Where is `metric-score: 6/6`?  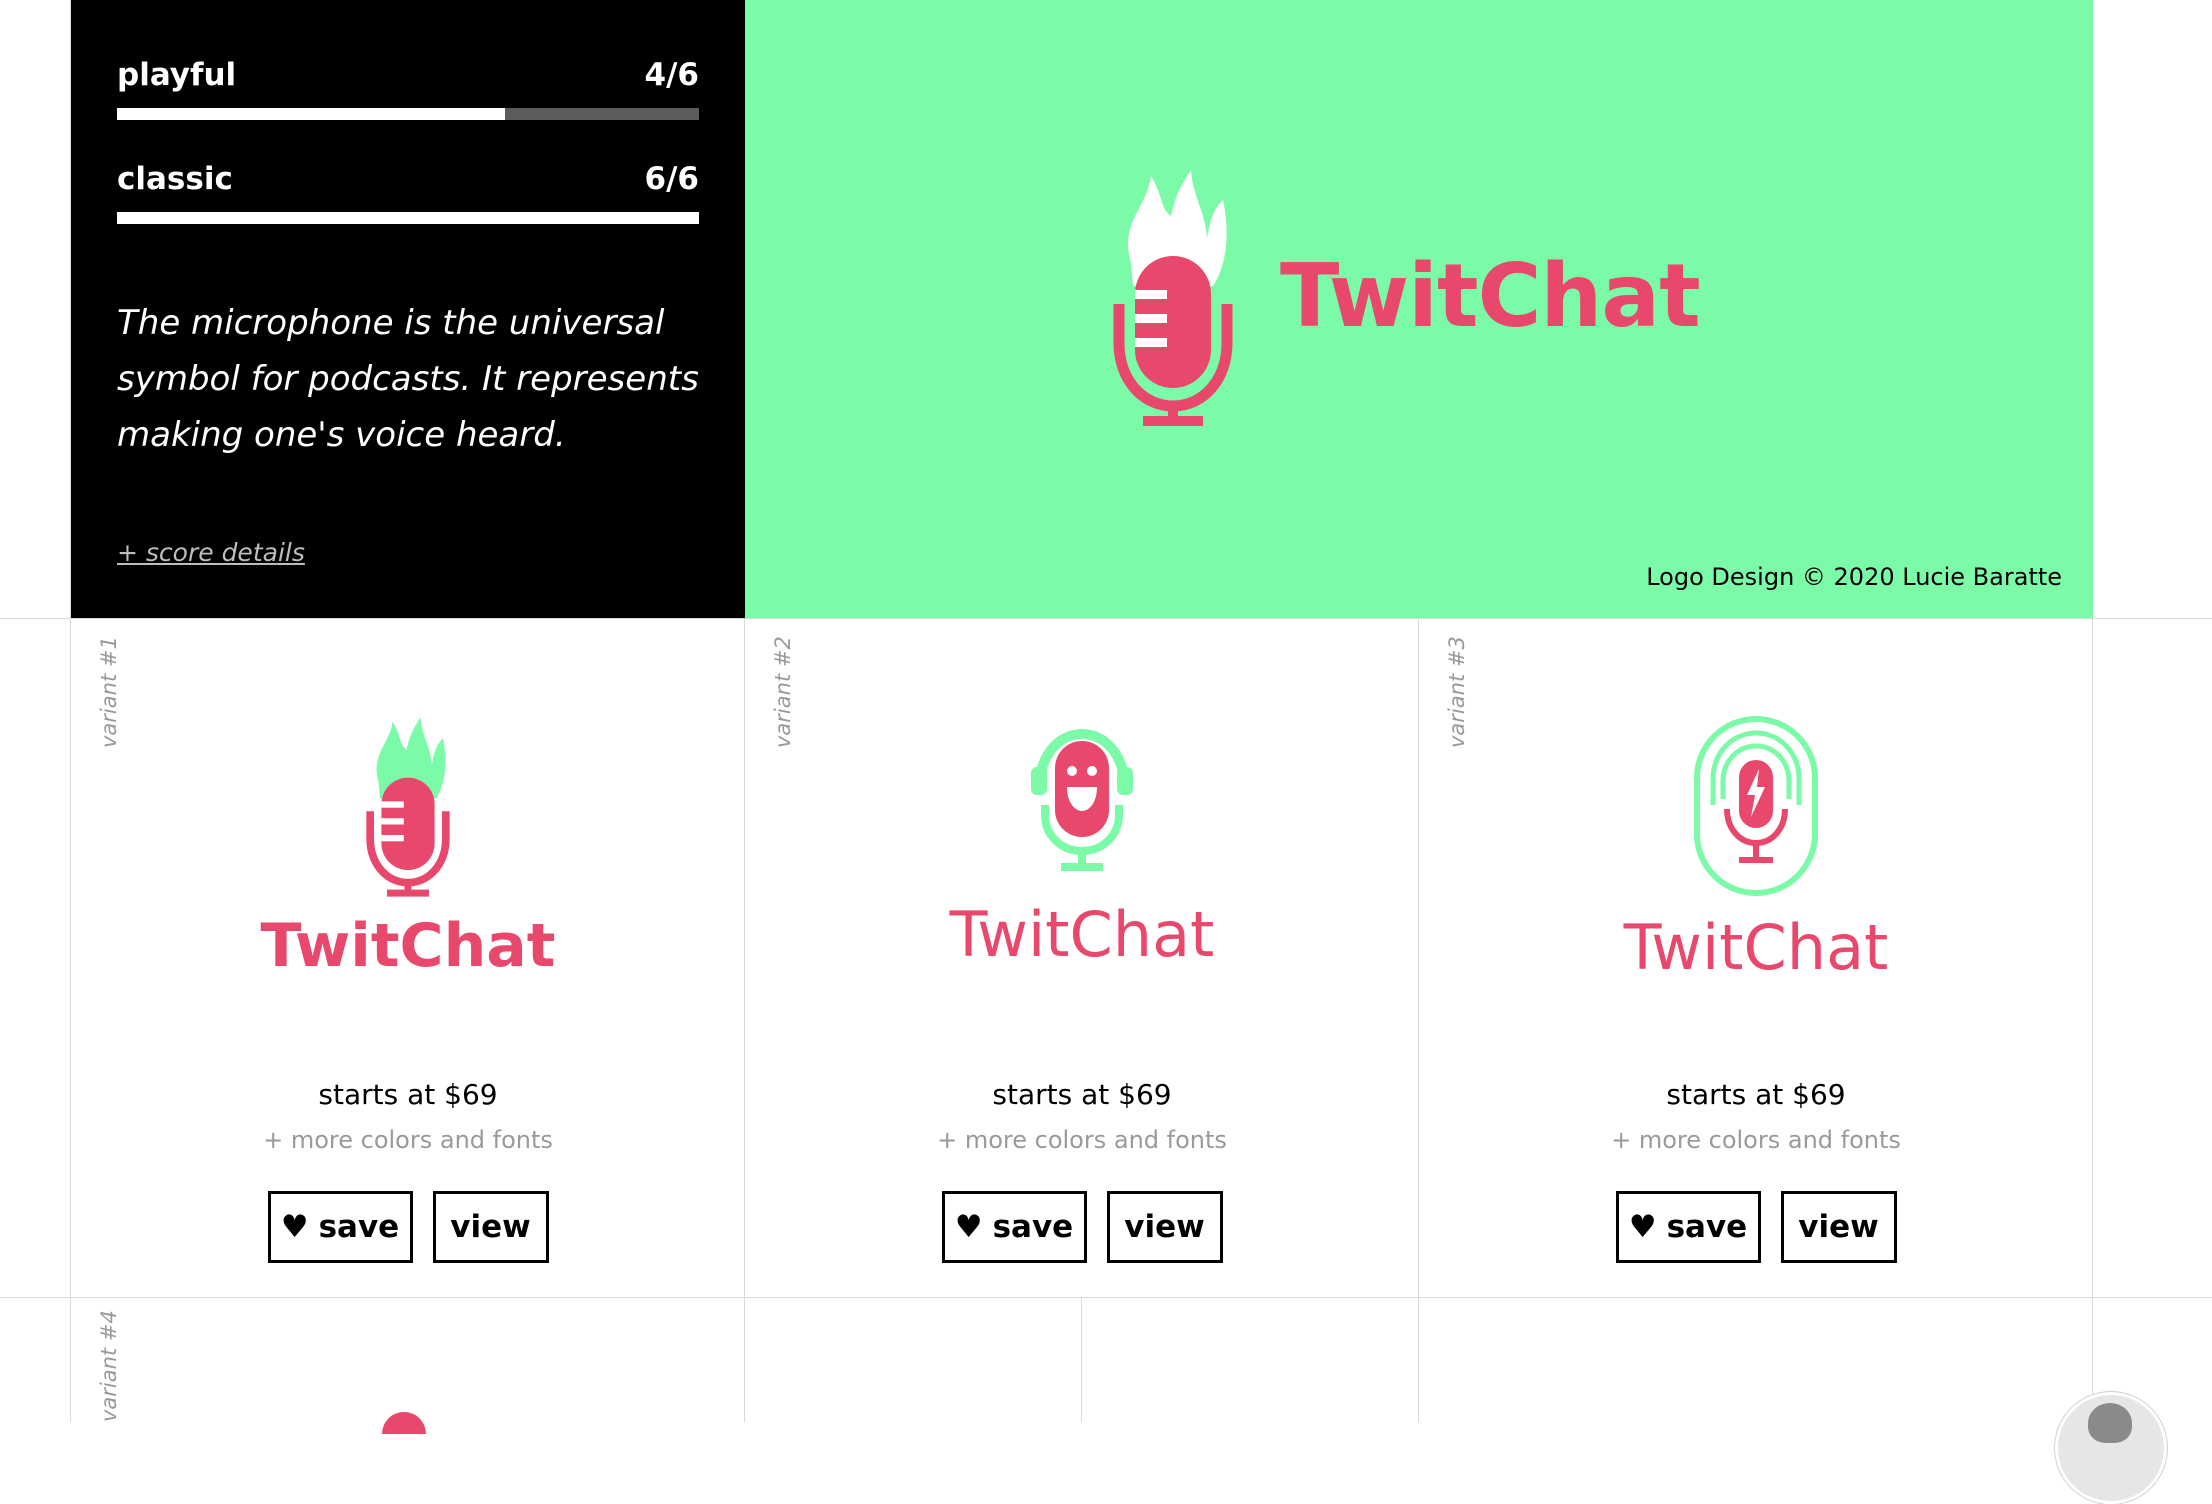
metric-score: 6/6 is located at coordinates (671, 179).